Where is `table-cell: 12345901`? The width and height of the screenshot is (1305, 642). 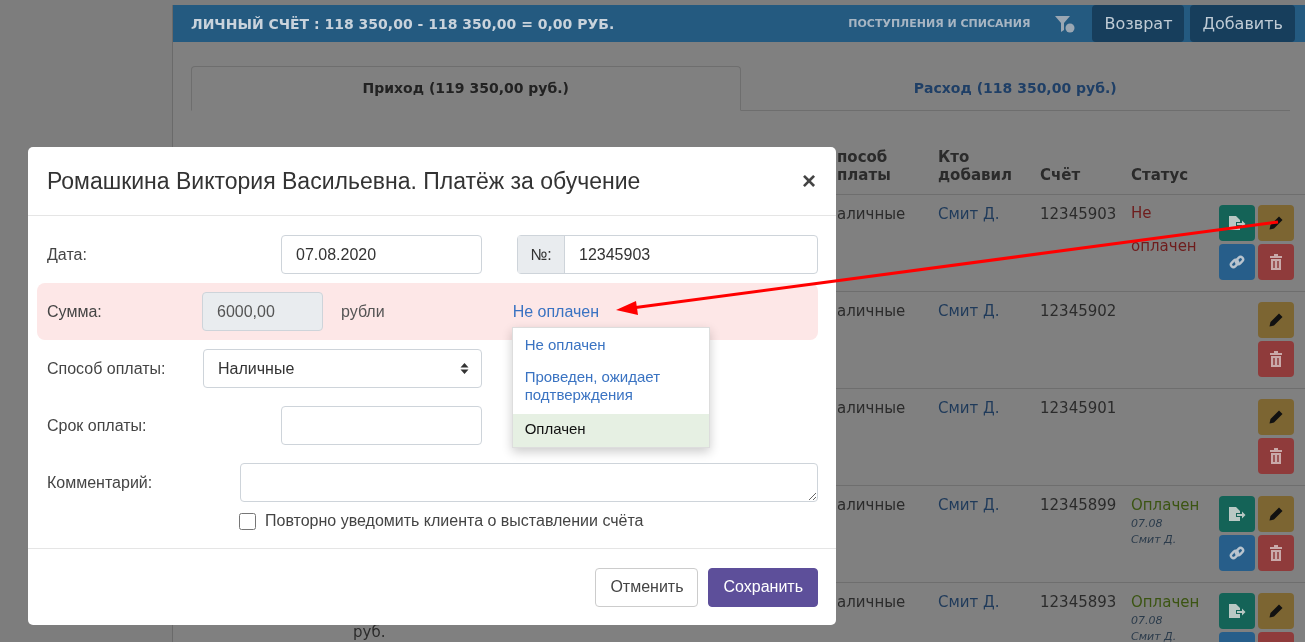
table-cell: 12345901 is located at coordinates (1078, 408).